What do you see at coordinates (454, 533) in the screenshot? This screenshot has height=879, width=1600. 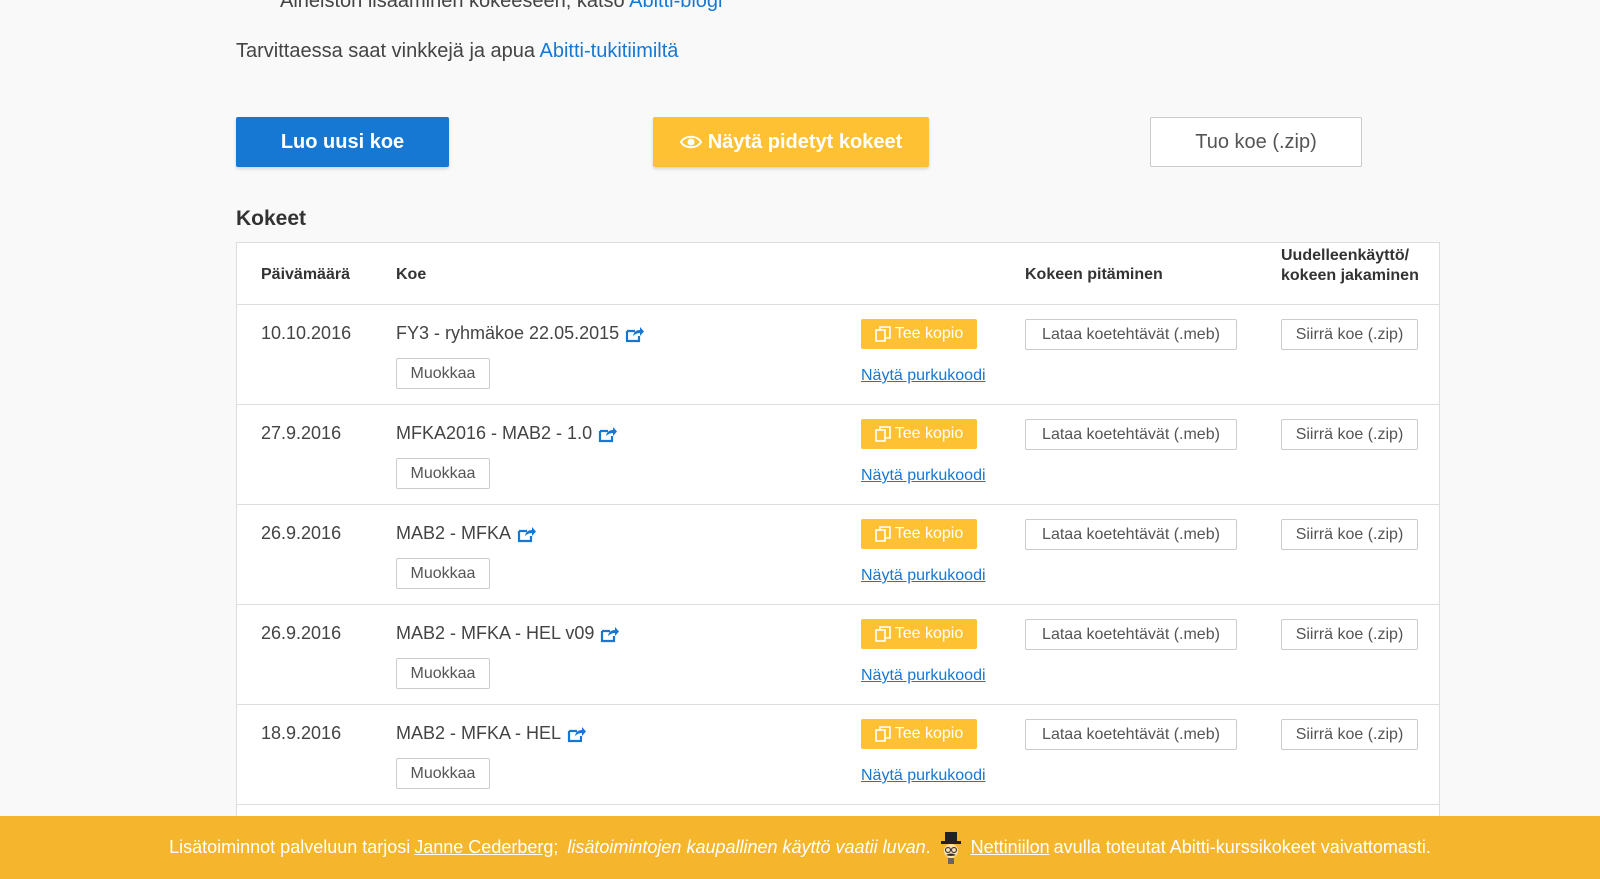 I see `exam-title: MAB2 - MFKA` at bounding box center [454, 533].